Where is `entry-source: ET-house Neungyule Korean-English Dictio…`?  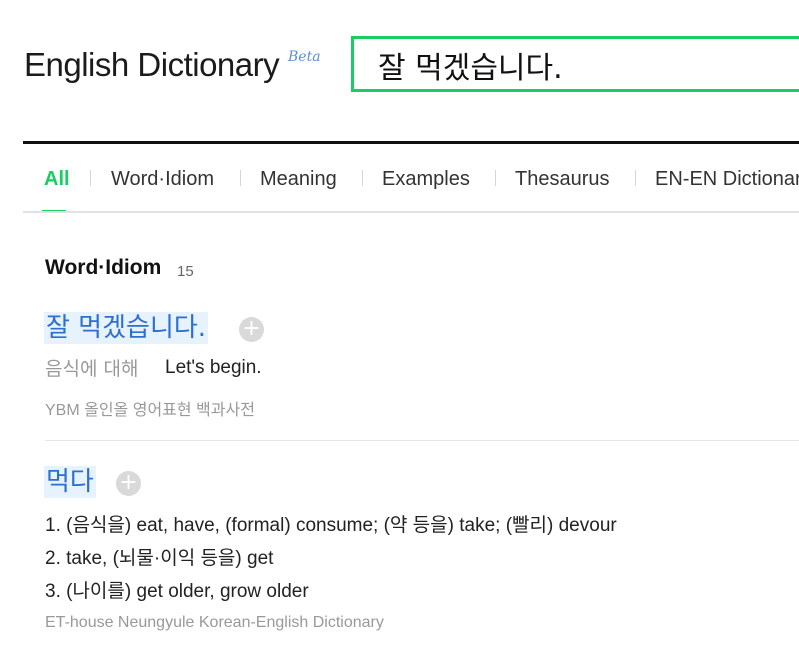
entry-source: ET-house Neungyule Korean-English Dictio… is located at coordinates (214, 623).